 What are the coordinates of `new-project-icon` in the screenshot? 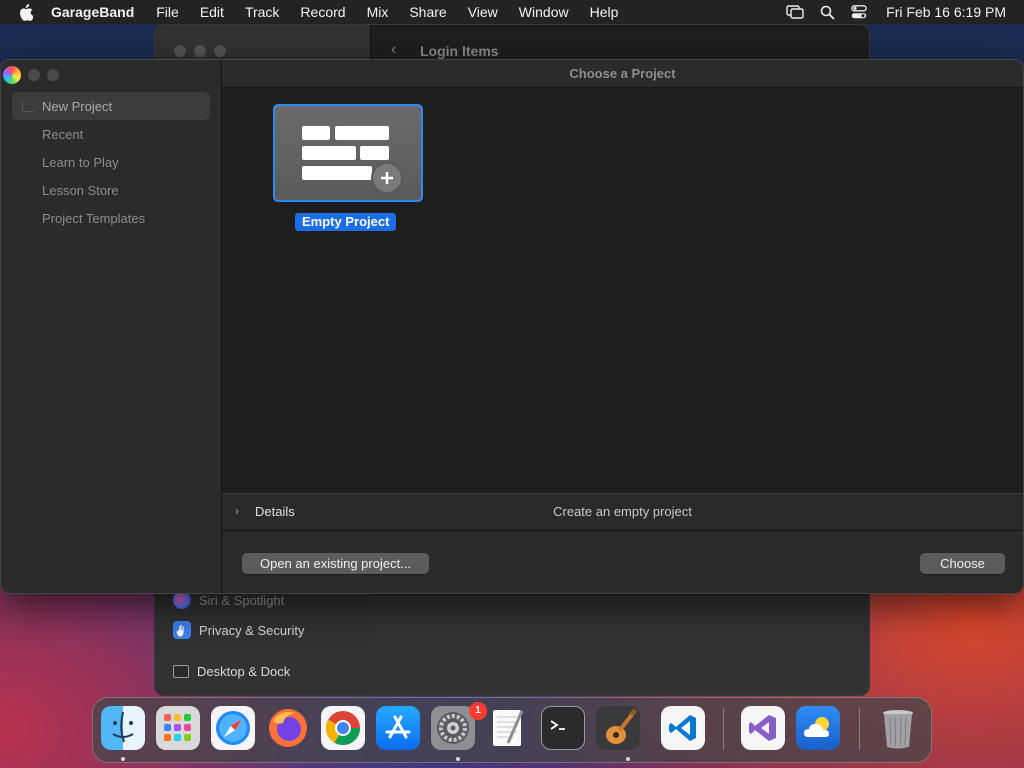 It's located at (28, 106).